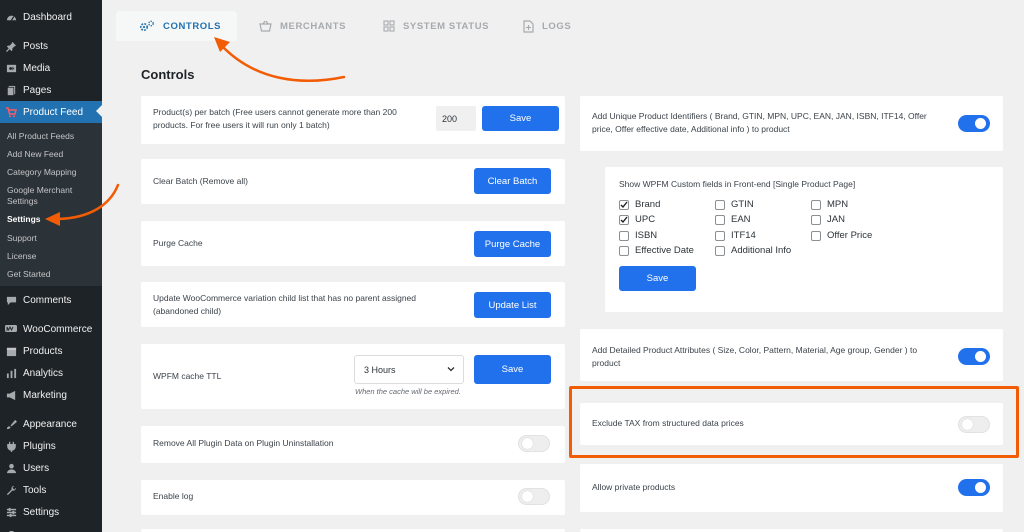 This screenshot has height=532, width=1024. I want to click on annotation-arrows, so click(195, 131).